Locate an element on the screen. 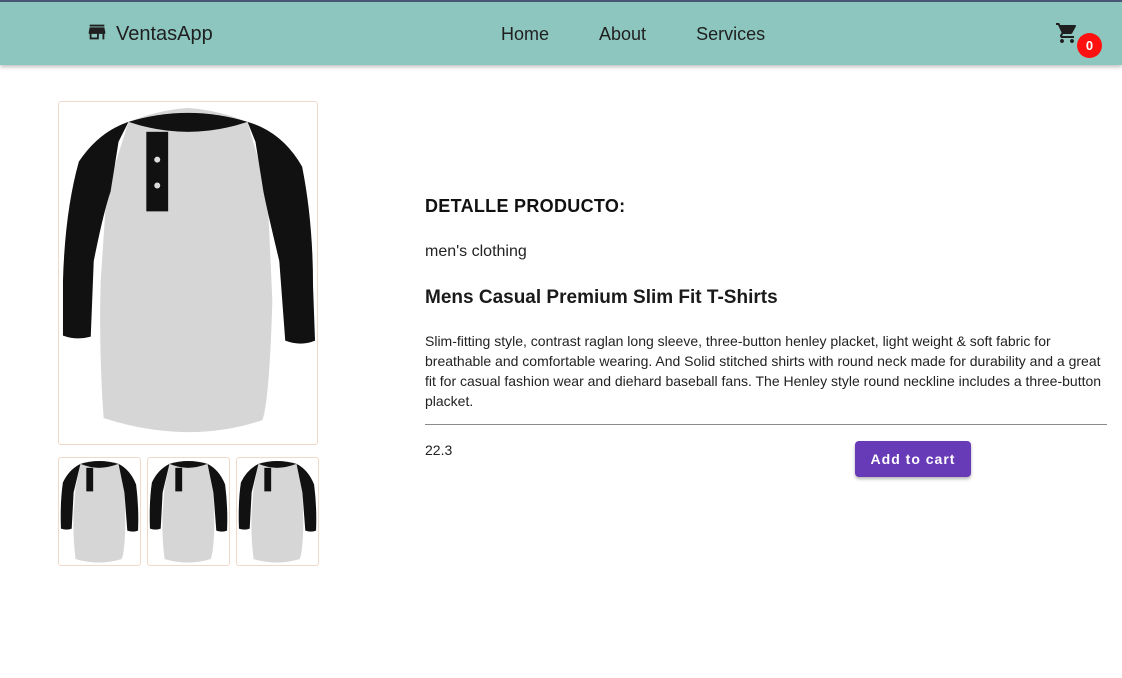 Image resolution: width=1122 pixels, height=678 pixels. product-title: Mens Casual Premium Slim Fit T-Shirts is located at coordinates (601, 297).